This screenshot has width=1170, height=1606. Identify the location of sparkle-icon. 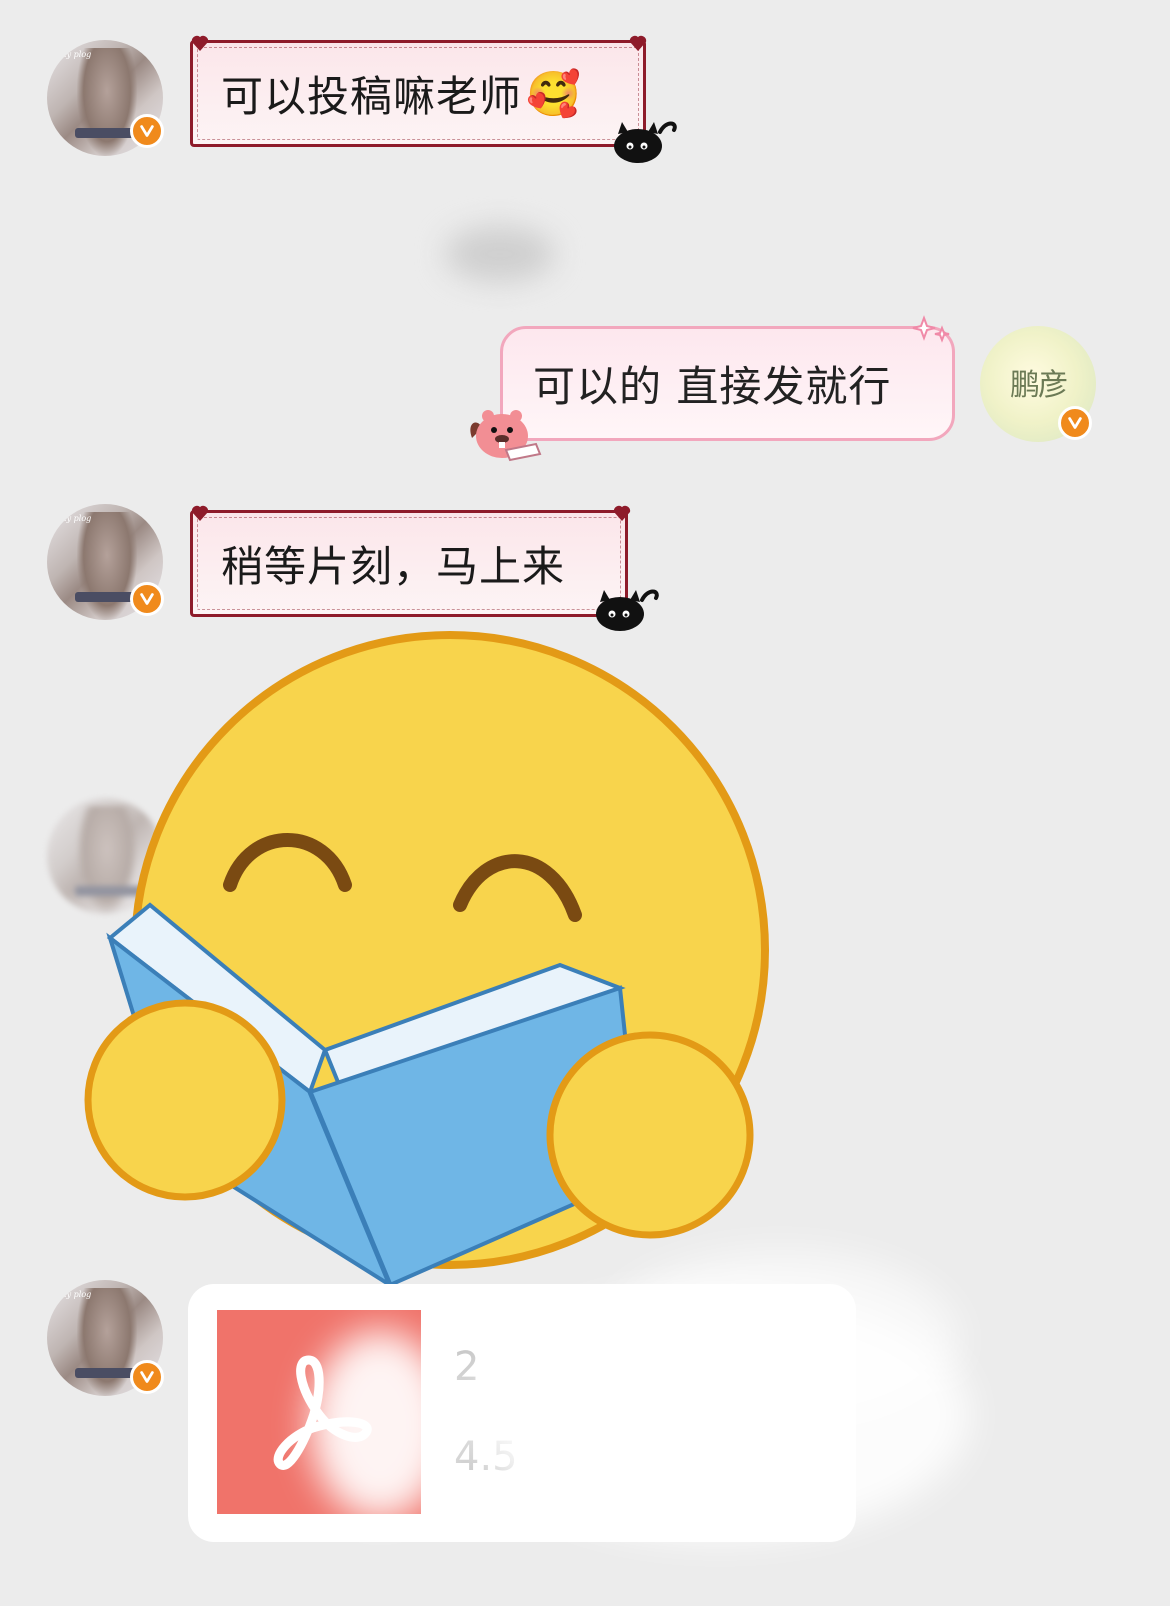
(931, 329).